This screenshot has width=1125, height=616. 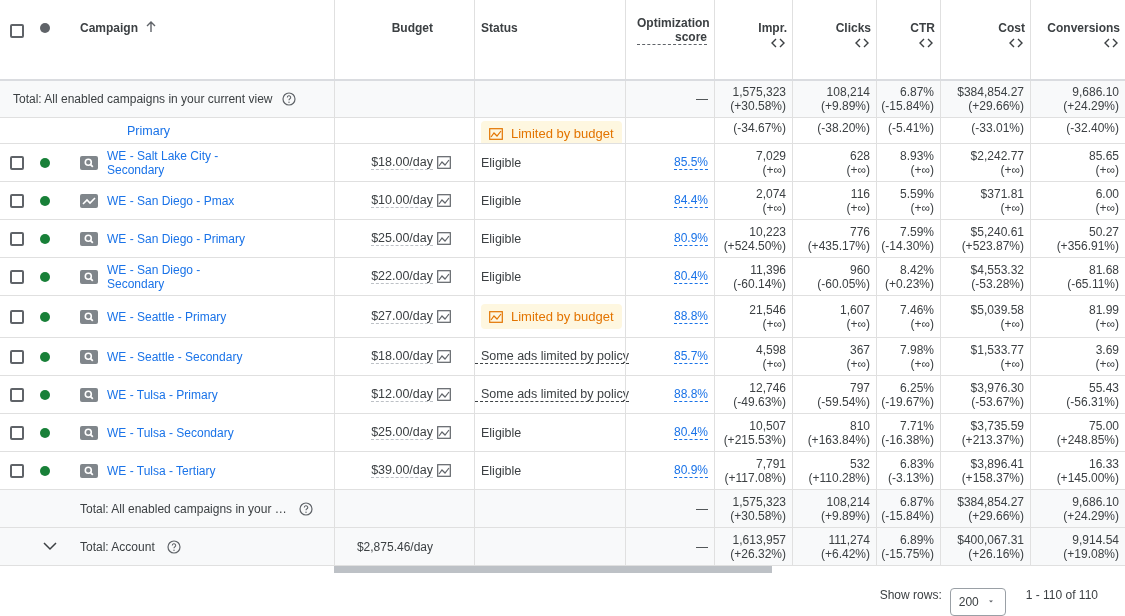 What do you see at coordinates (922, 28) in the screenshot?
I see `column-header: CTR` at bounding box center [922, 28].